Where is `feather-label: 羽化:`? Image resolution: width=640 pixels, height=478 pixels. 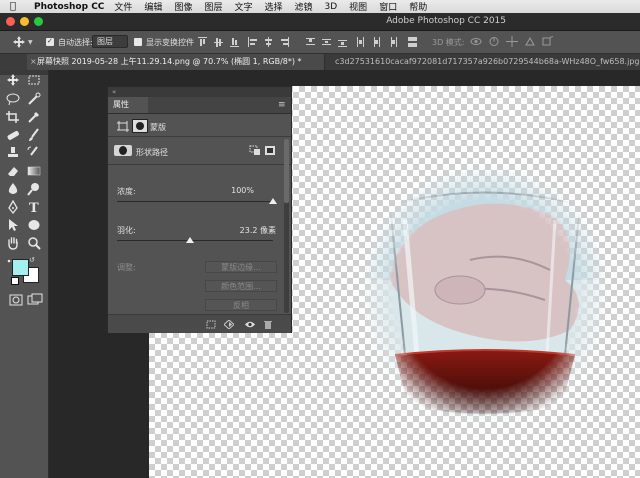
feather-label: 羽化: is located at coordinates (126, 230).